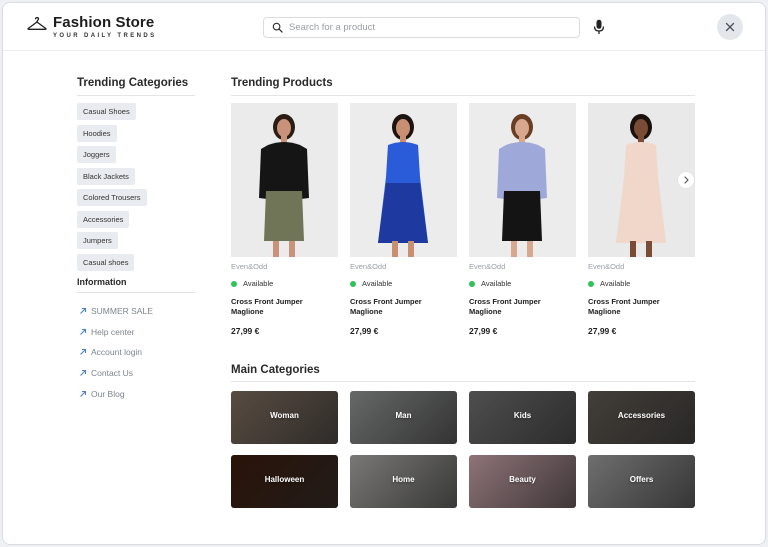  What do you see at coordinates (136, 285) in the screenshot?
I see `information-title: Information` at bounding box center [136, 285].